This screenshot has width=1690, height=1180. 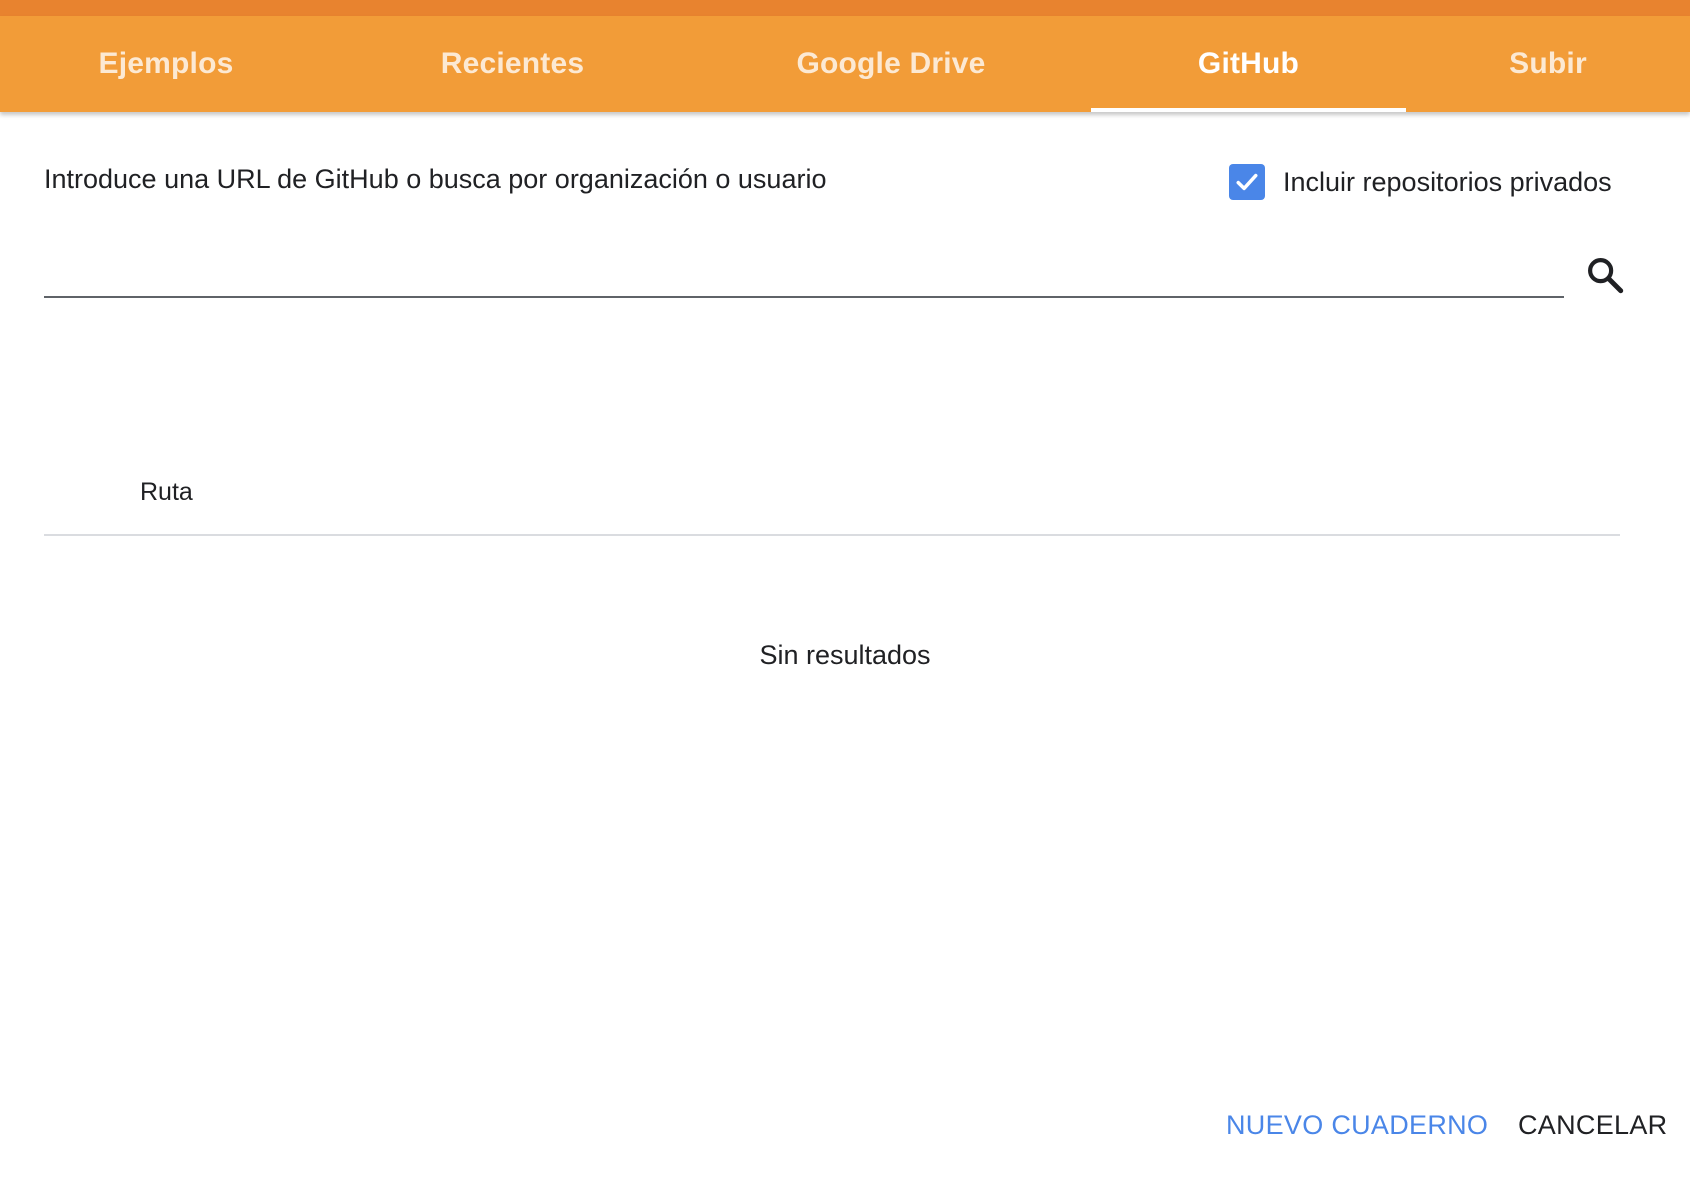 I want to click on search-icon, so click(x=1606, y=276).